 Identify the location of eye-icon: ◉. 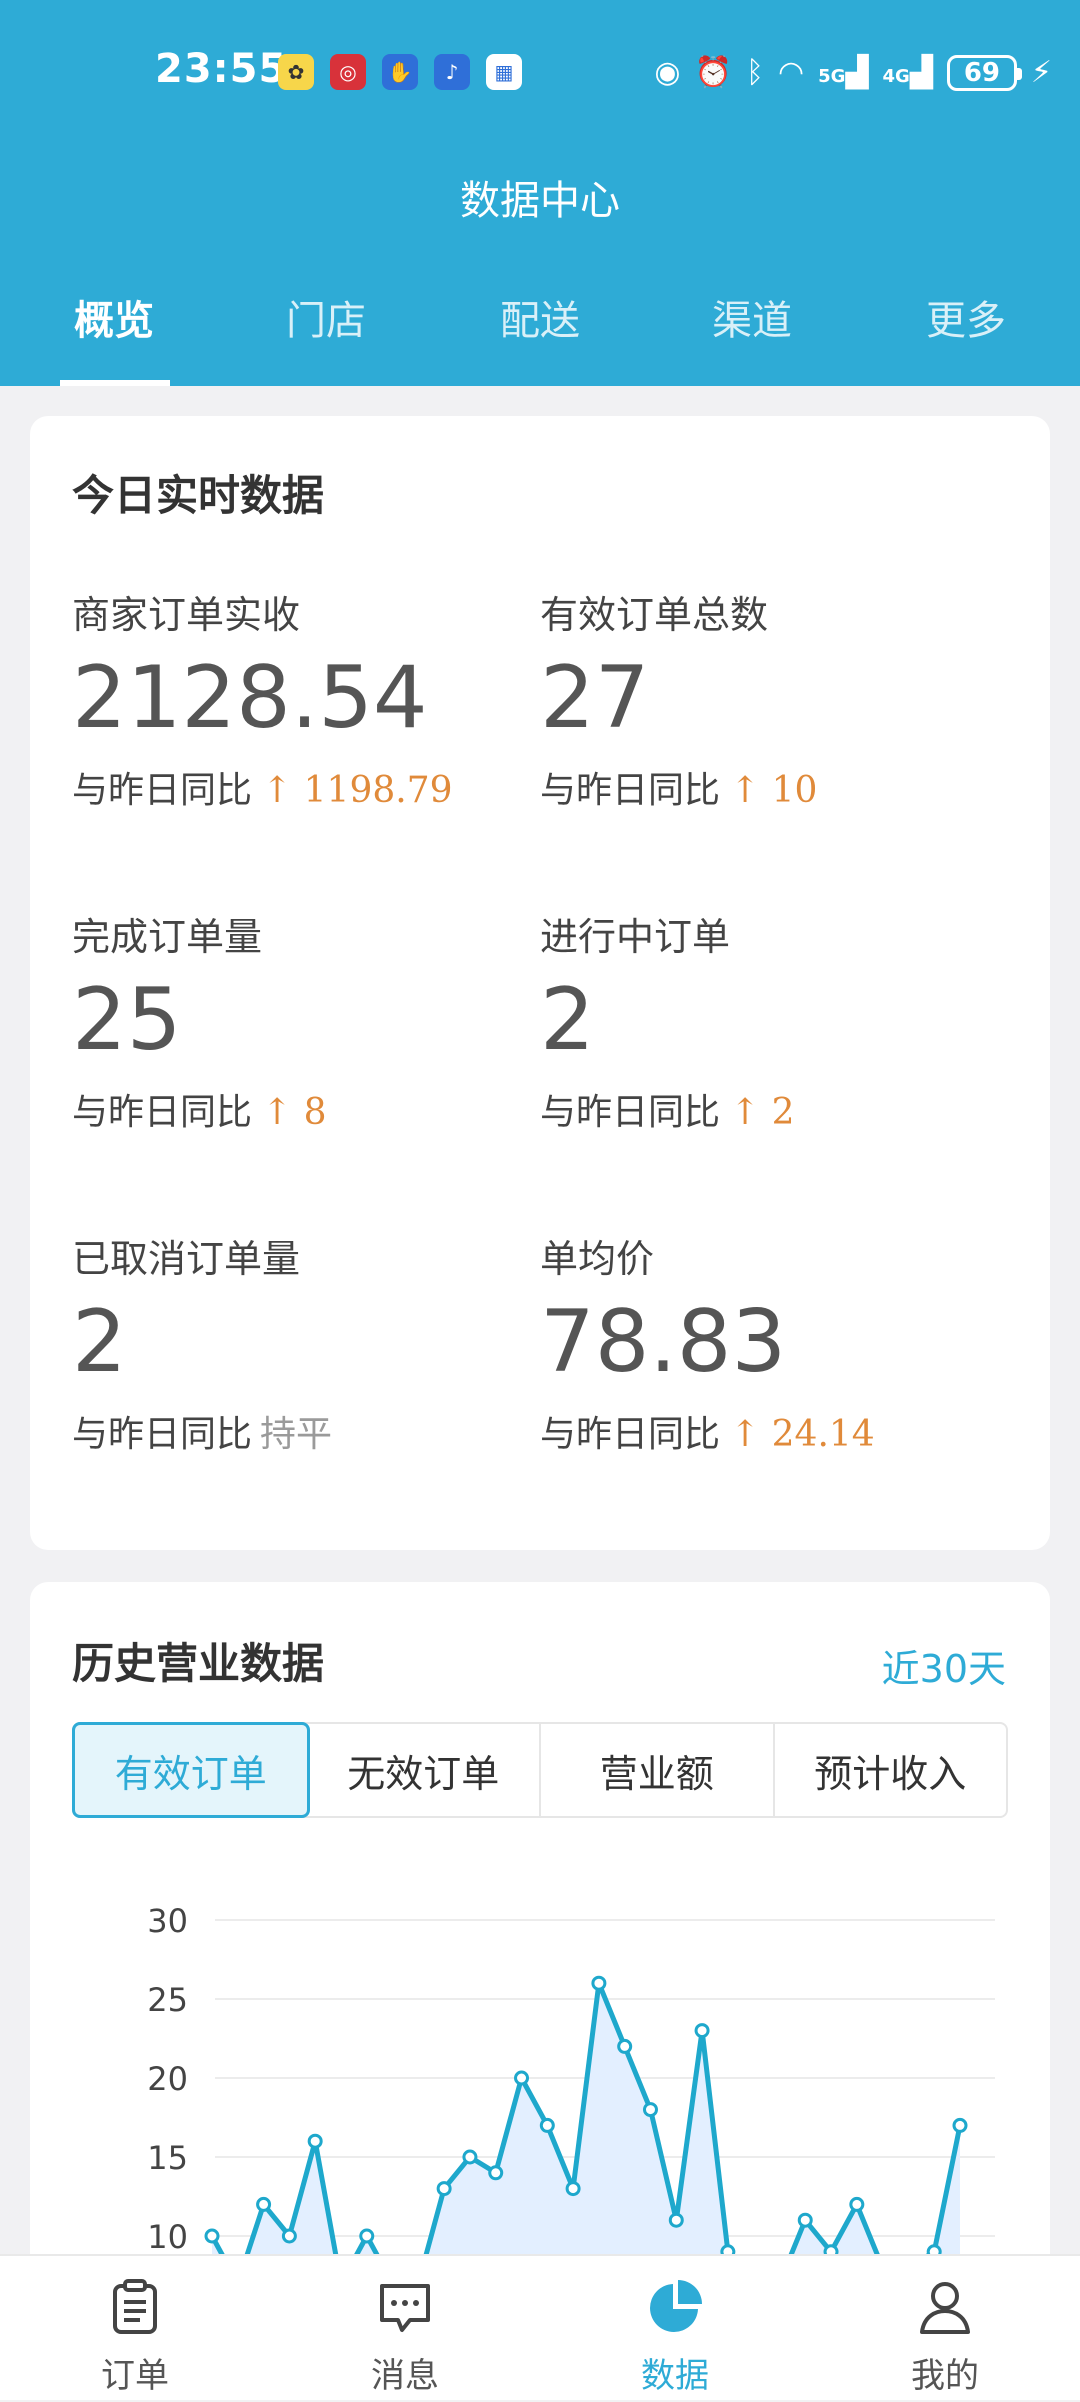
(667, 72).